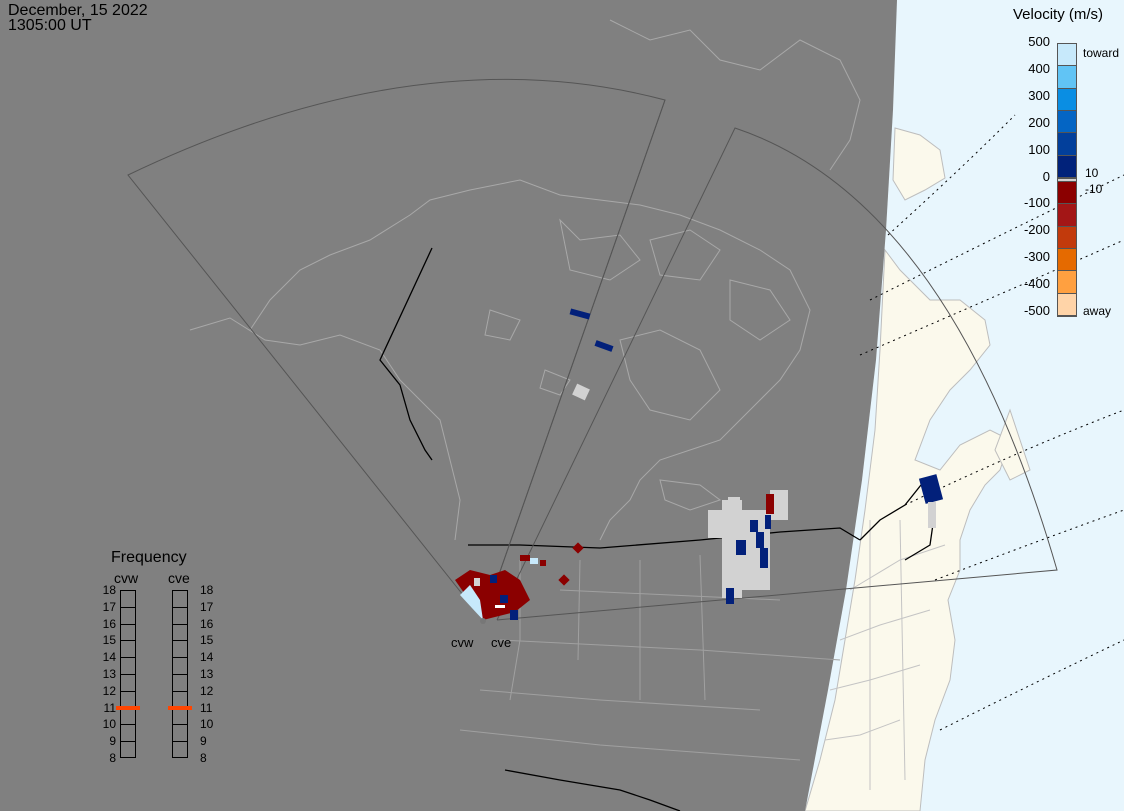  Describe the element at coordinates (1094, 189) in the screenshot. I see `threshold-neg-label: -10` at that location.